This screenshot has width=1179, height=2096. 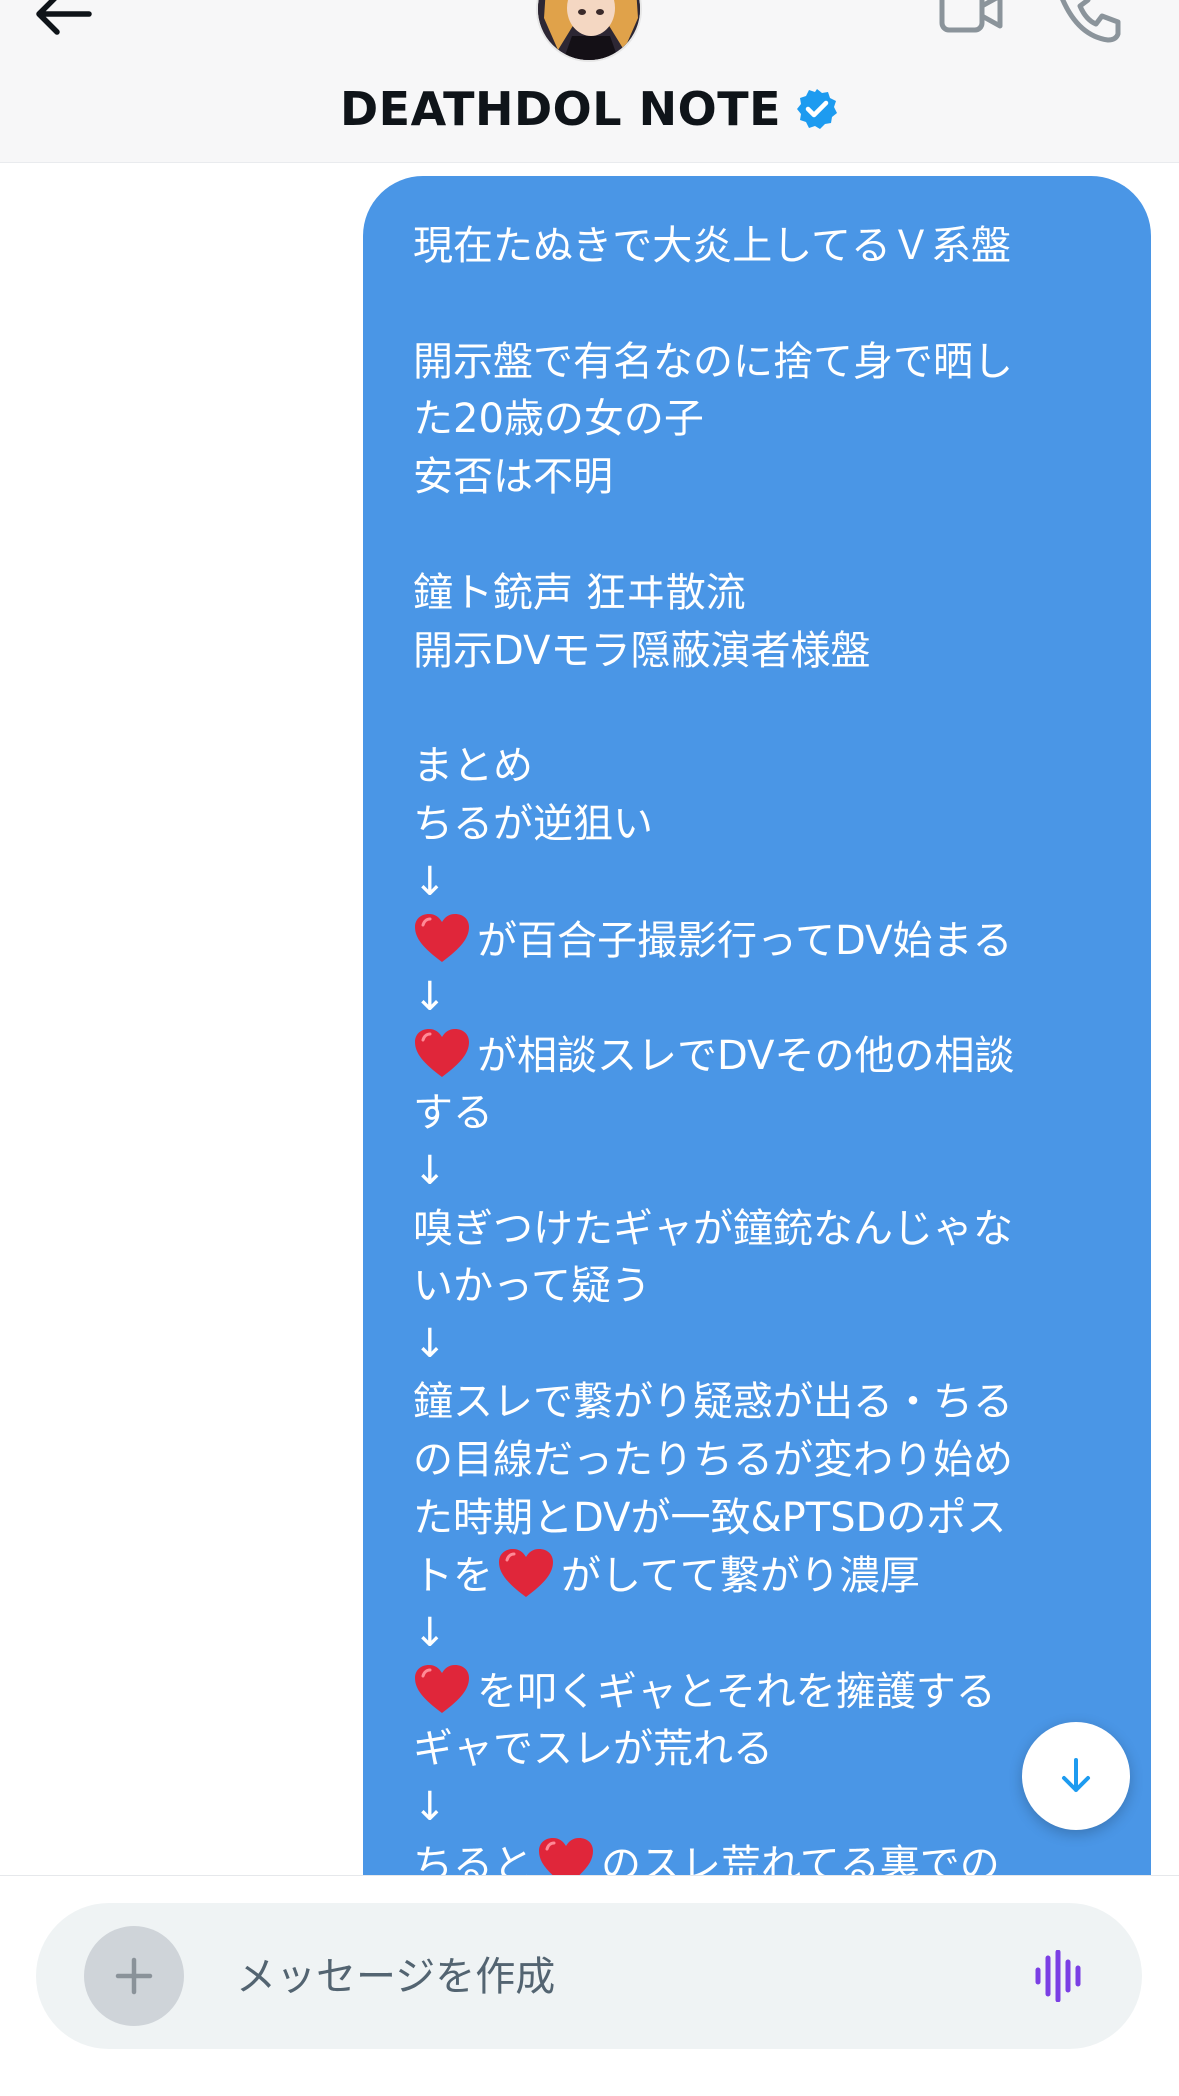 What do you see at coordinates (971, 16) in the screenshot?
I see `video-camera-icon` at bounding box center [971, 16].